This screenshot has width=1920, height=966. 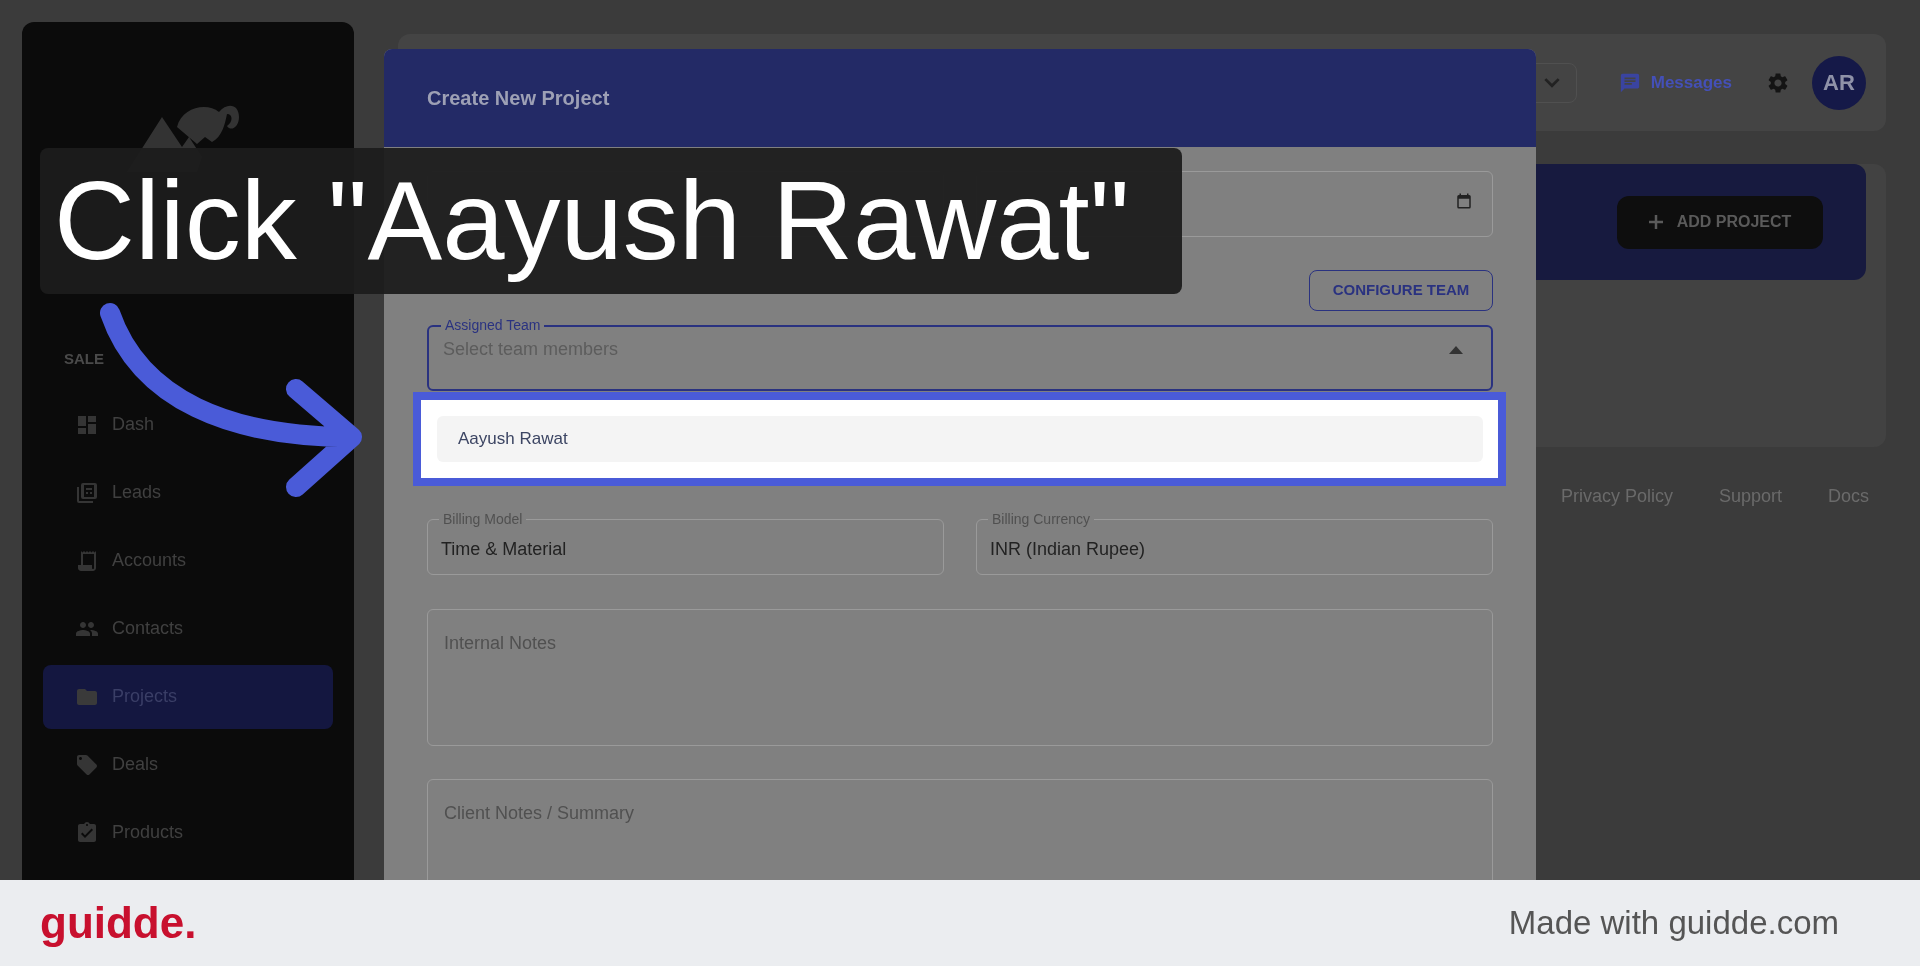 What do you see at coordinates (1674, 923) in the screenshot?
I see `credit-text: Made with guidde.com` at bounding box center [1674, 923].